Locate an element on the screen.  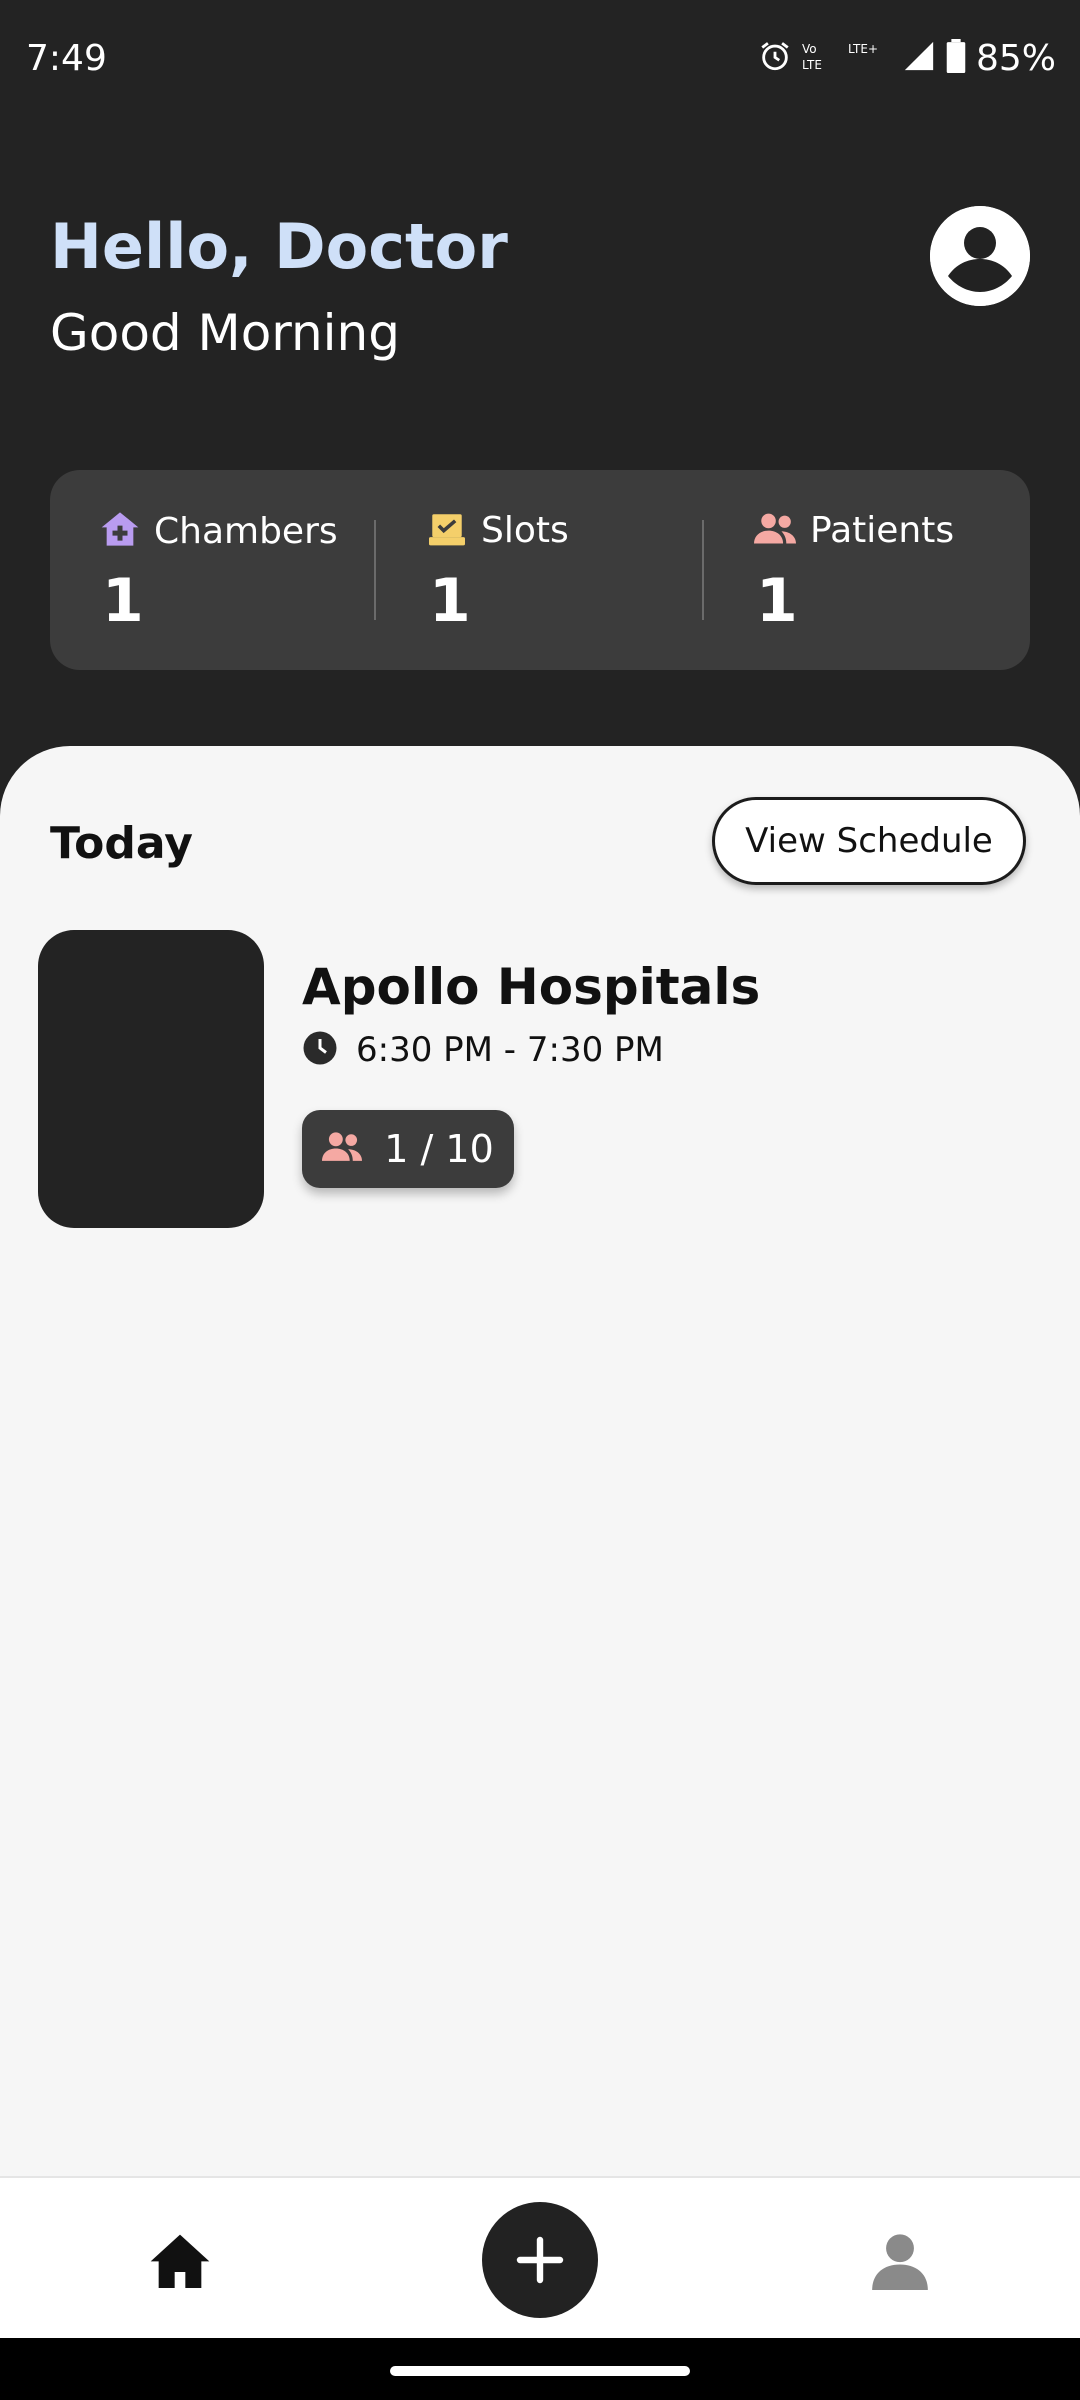
avatar-button is located at coordinates (980, 256).